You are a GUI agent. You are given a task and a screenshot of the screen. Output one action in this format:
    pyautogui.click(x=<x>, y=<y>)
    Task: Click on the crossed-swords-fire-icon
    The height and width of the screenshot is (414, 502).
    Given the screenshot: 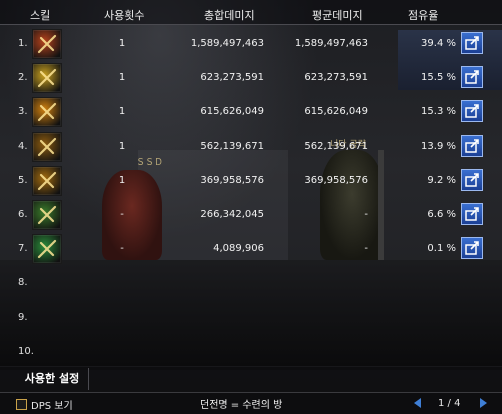 What is the action you would take?
    pyautogui.click(x=47, y=44)
    